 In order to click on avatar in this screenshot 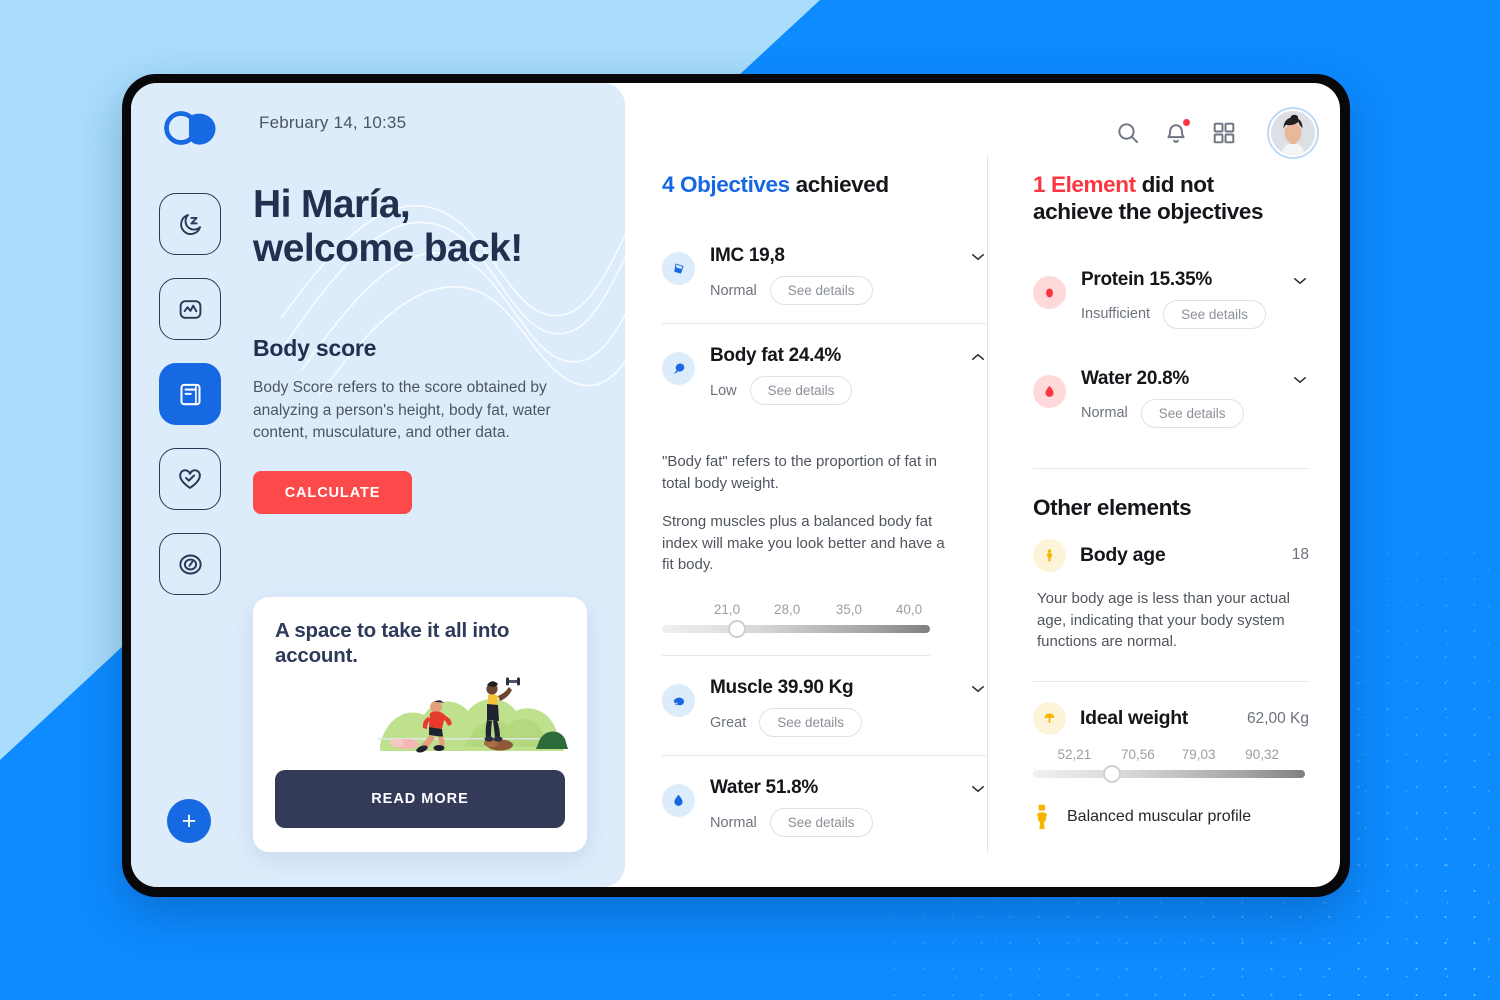, I will do `click(1293, 133)`.